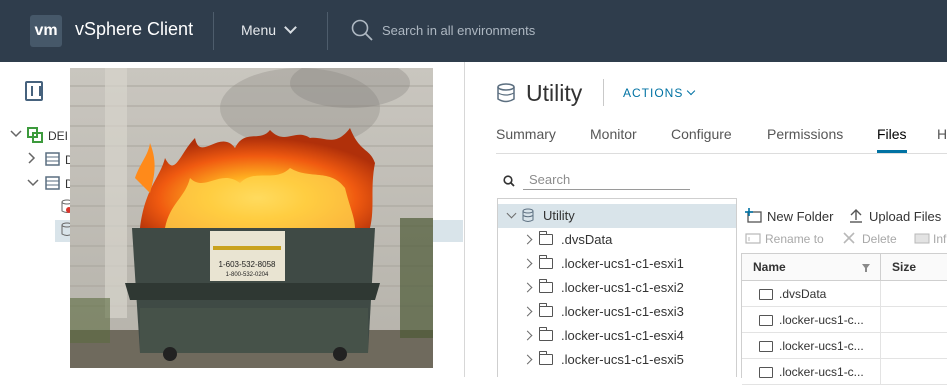 Image resolution: width=947 pixels, height=385 pixels. I want to click on rename-icon, so click(753, 238).